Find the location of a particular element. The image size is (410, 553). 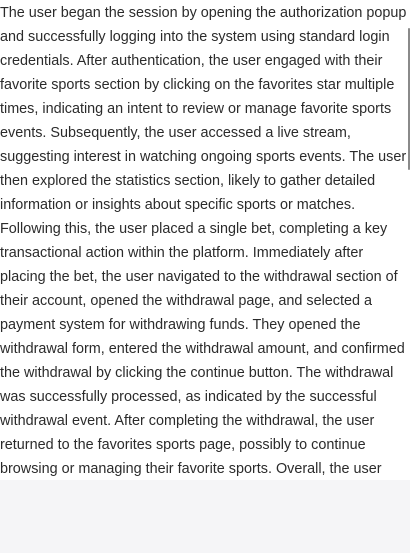

footer-area is located at coordinates (205, 516).